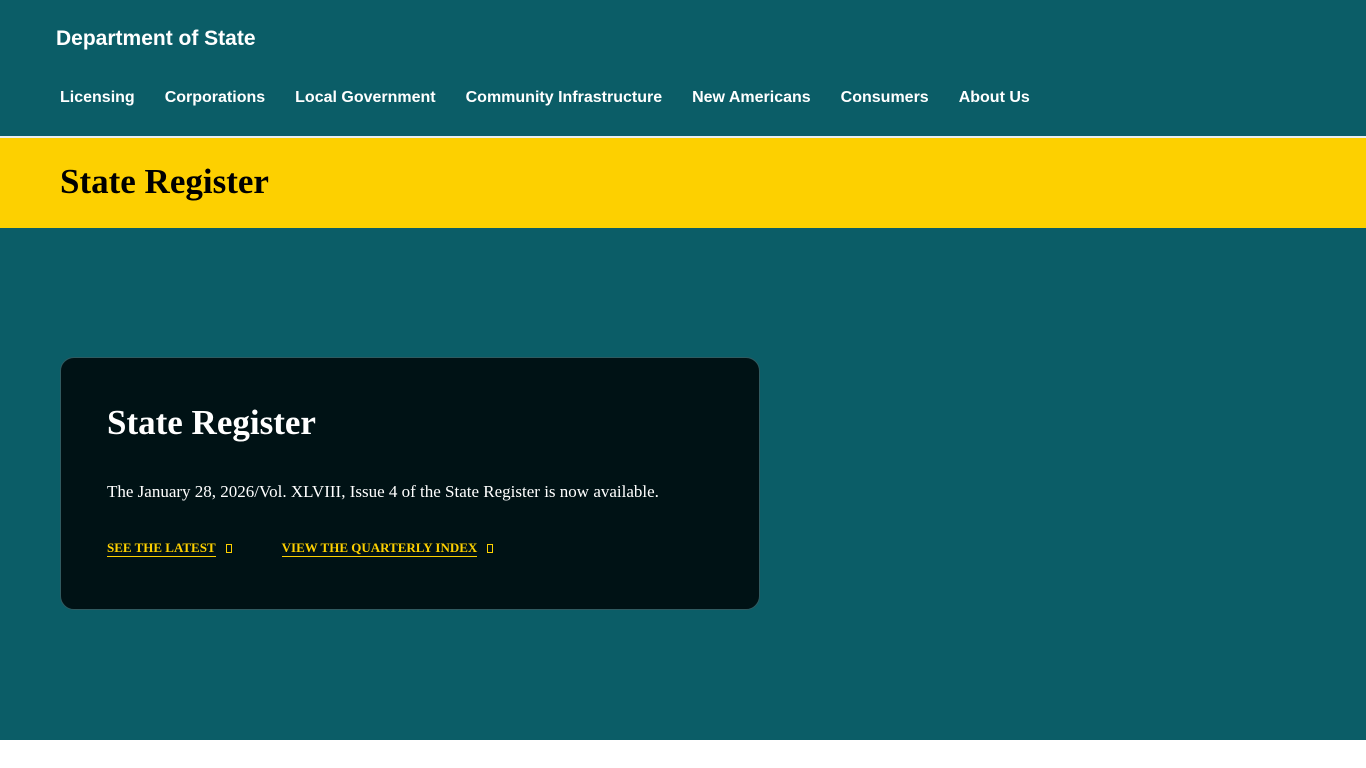 The image size is (1366, 768). What do you see at coordinates (379, 548) in the screenshot?
I see `view-quarterly-index-label: VIEW THE QUARTERLY INDEX` at bounding box center [379, 548].